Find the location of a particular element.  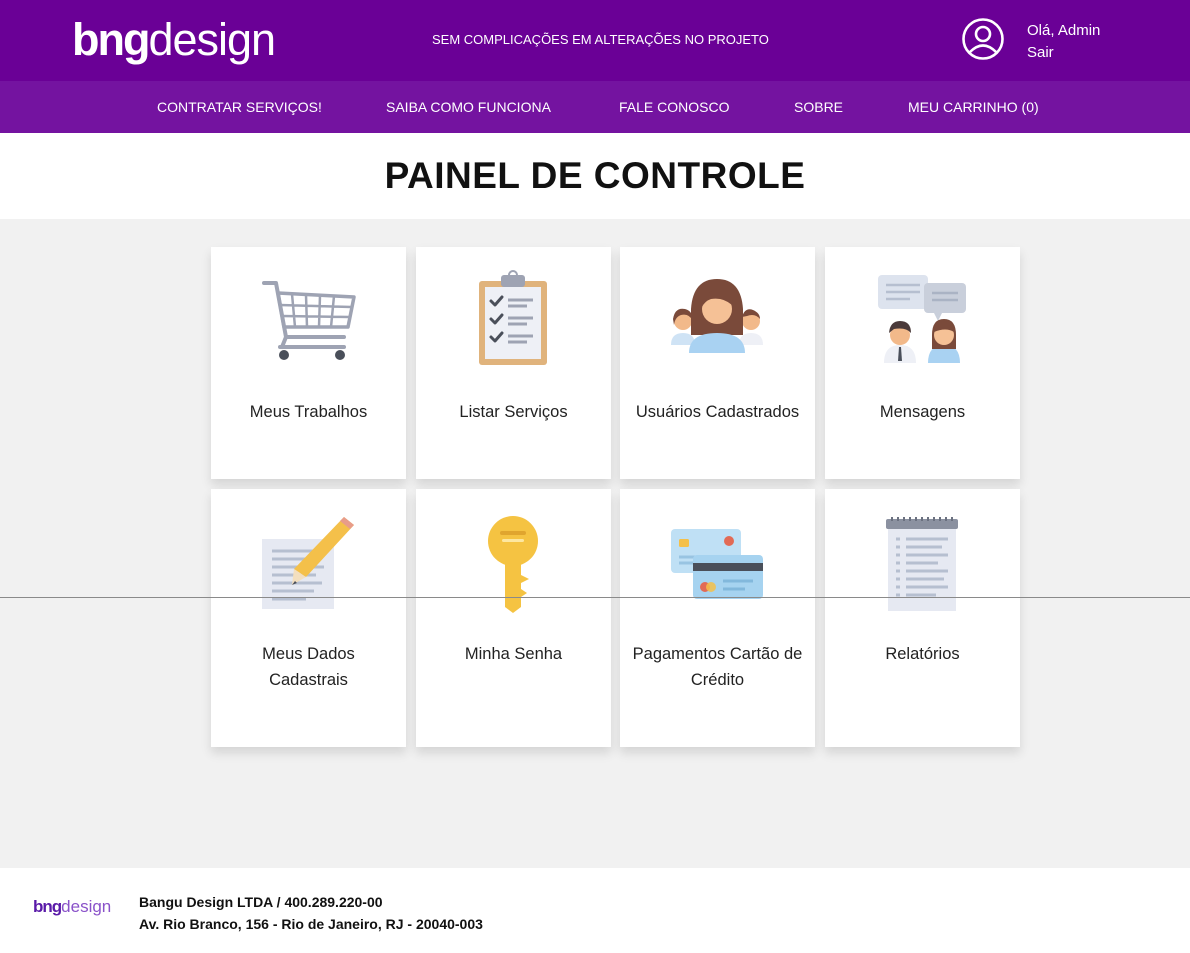

card-mensagens: Mensagens is located at coordinates (922, 363).